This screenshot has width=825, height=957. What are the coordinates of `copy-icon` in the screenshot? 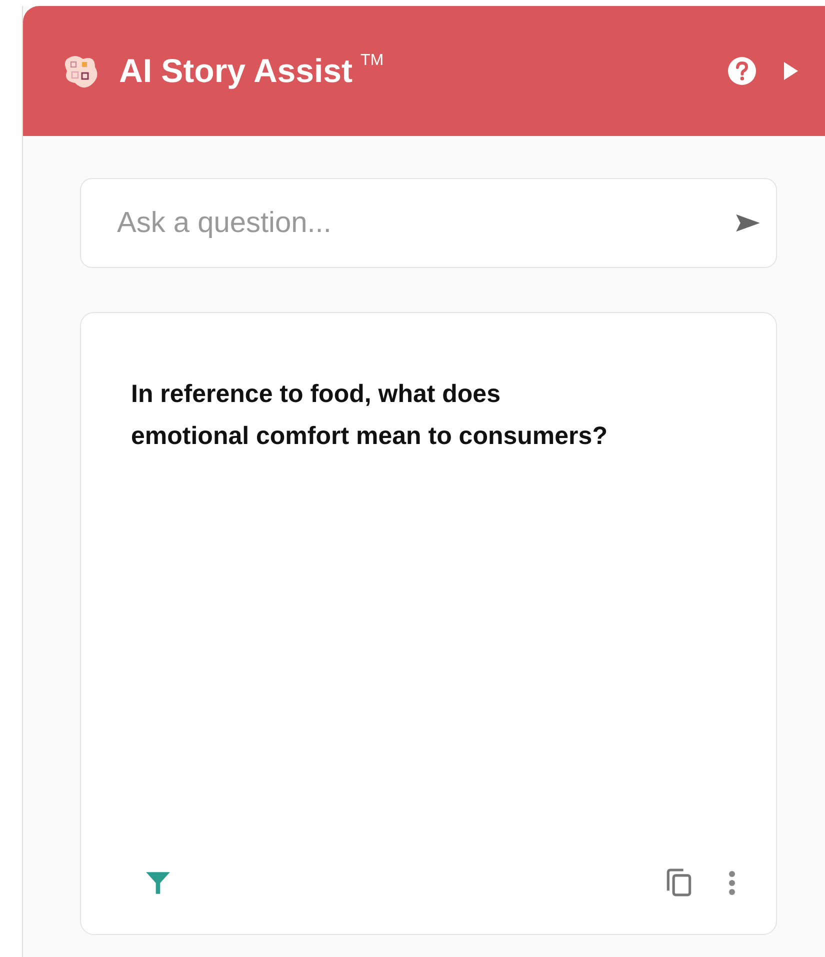 It's located at (679, 883).